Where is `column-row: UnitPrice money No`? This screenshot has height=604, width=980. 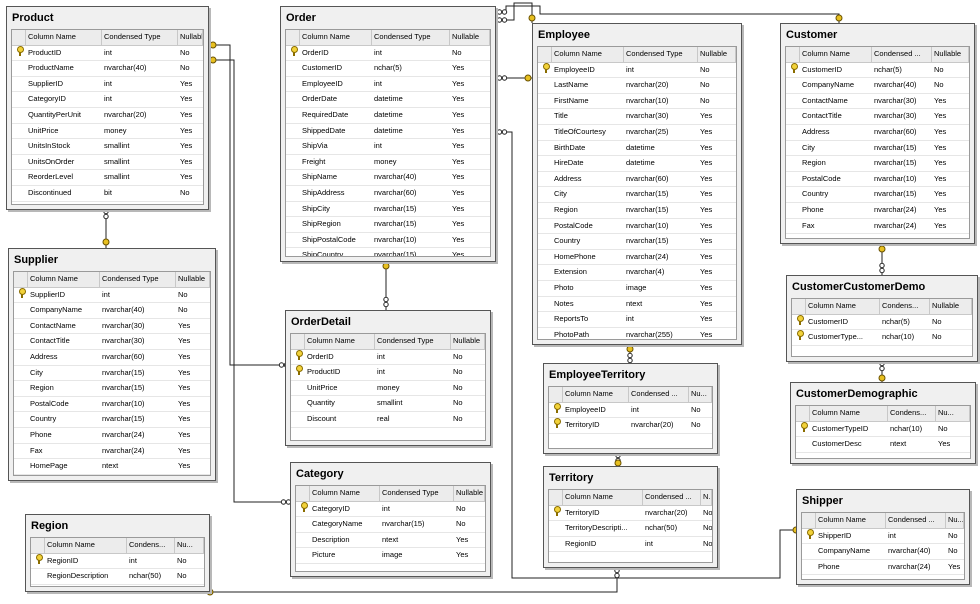
column-row: UnitPrice money No is located at coordinates (388, 389).